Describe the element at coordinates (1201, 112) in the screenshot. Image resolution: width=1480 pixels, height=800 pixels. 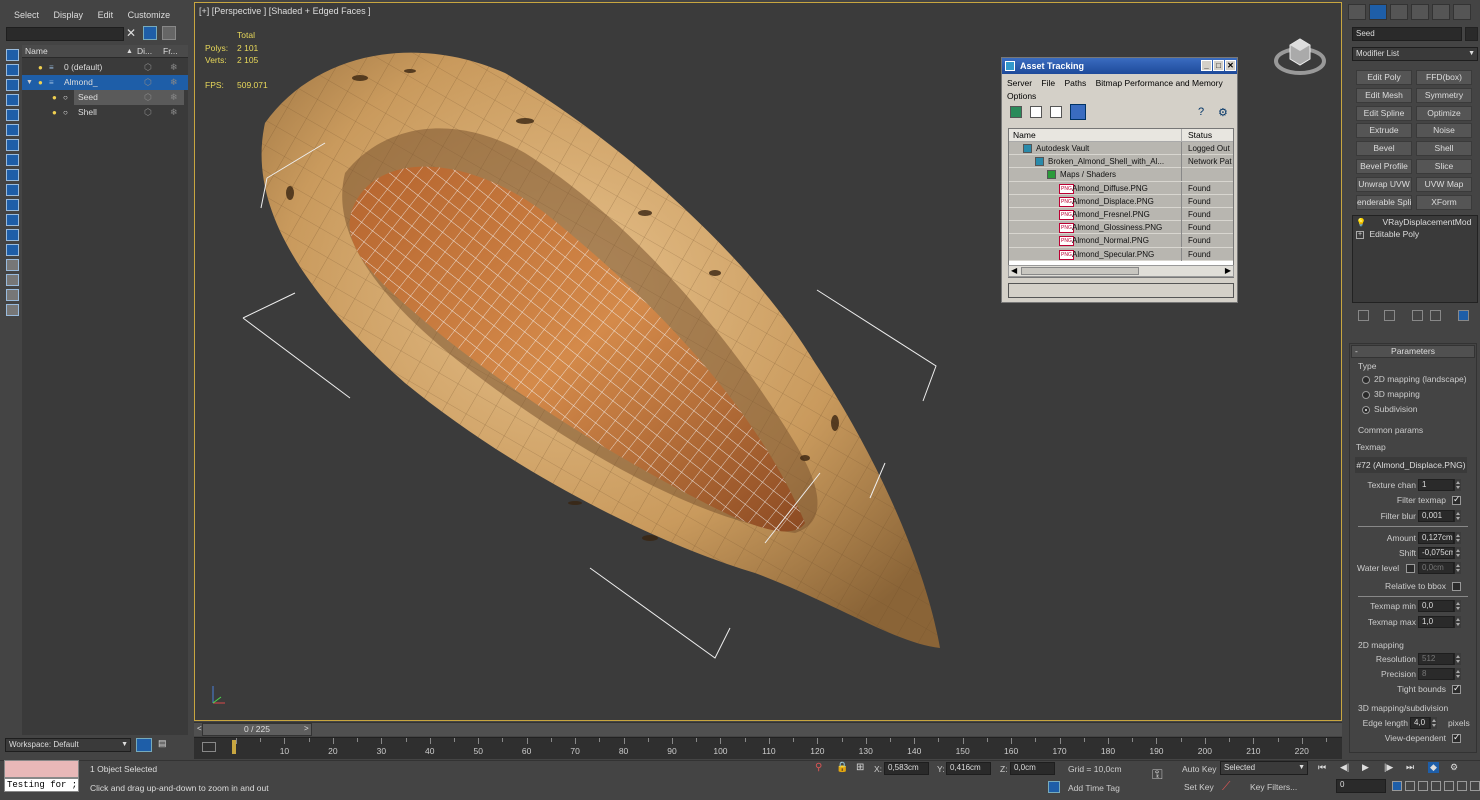
I see `help-icon: ?` at that location.